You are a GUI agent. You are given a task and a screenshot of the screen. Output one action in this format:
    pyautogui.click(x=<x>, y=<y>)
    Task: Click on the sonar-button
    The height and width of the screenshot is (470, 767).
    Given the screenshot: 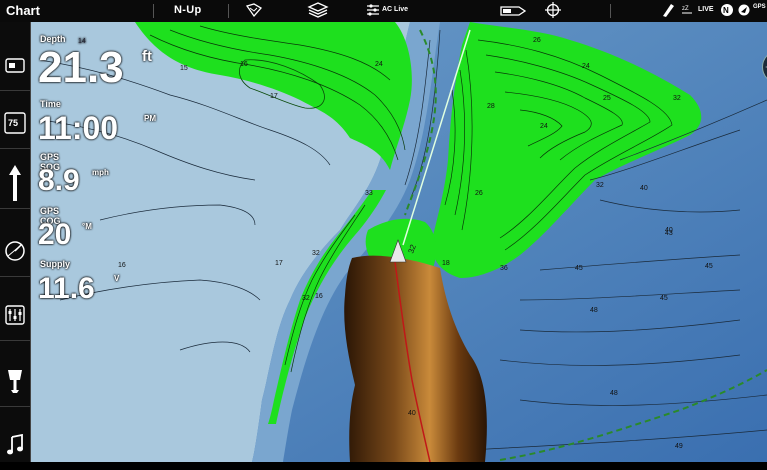 What is the action you would take?
    pyautogui.click(x=15, y=251)
    